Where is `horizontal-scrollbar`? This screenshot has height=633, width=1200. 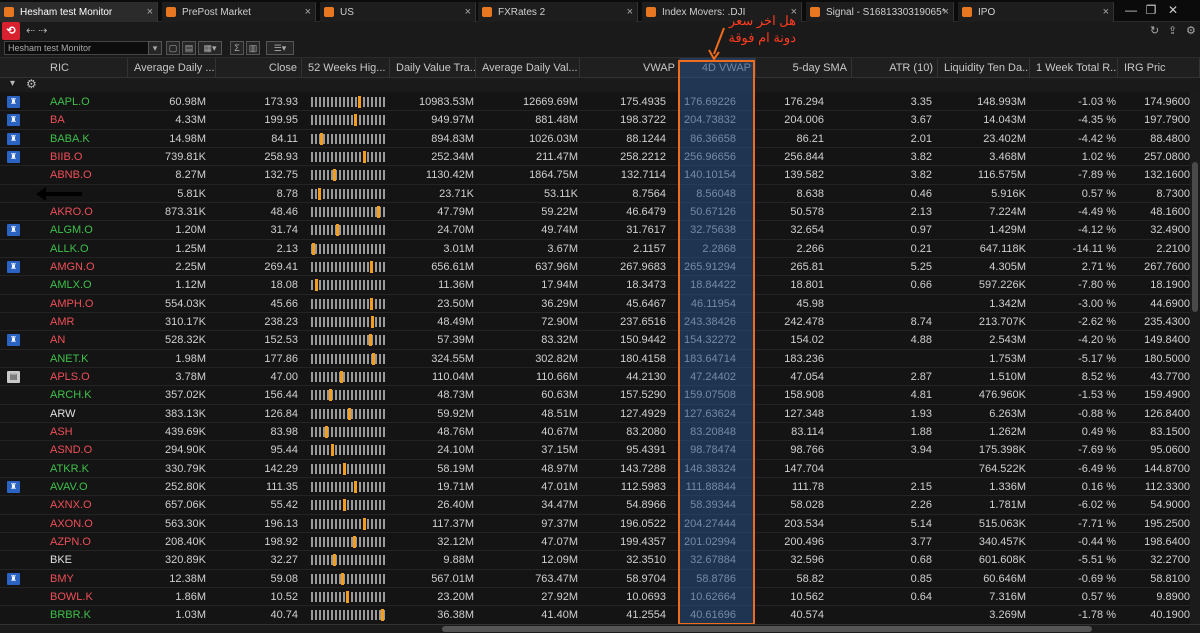 horizontal-scrollbar is located at coordinates (600, 628).